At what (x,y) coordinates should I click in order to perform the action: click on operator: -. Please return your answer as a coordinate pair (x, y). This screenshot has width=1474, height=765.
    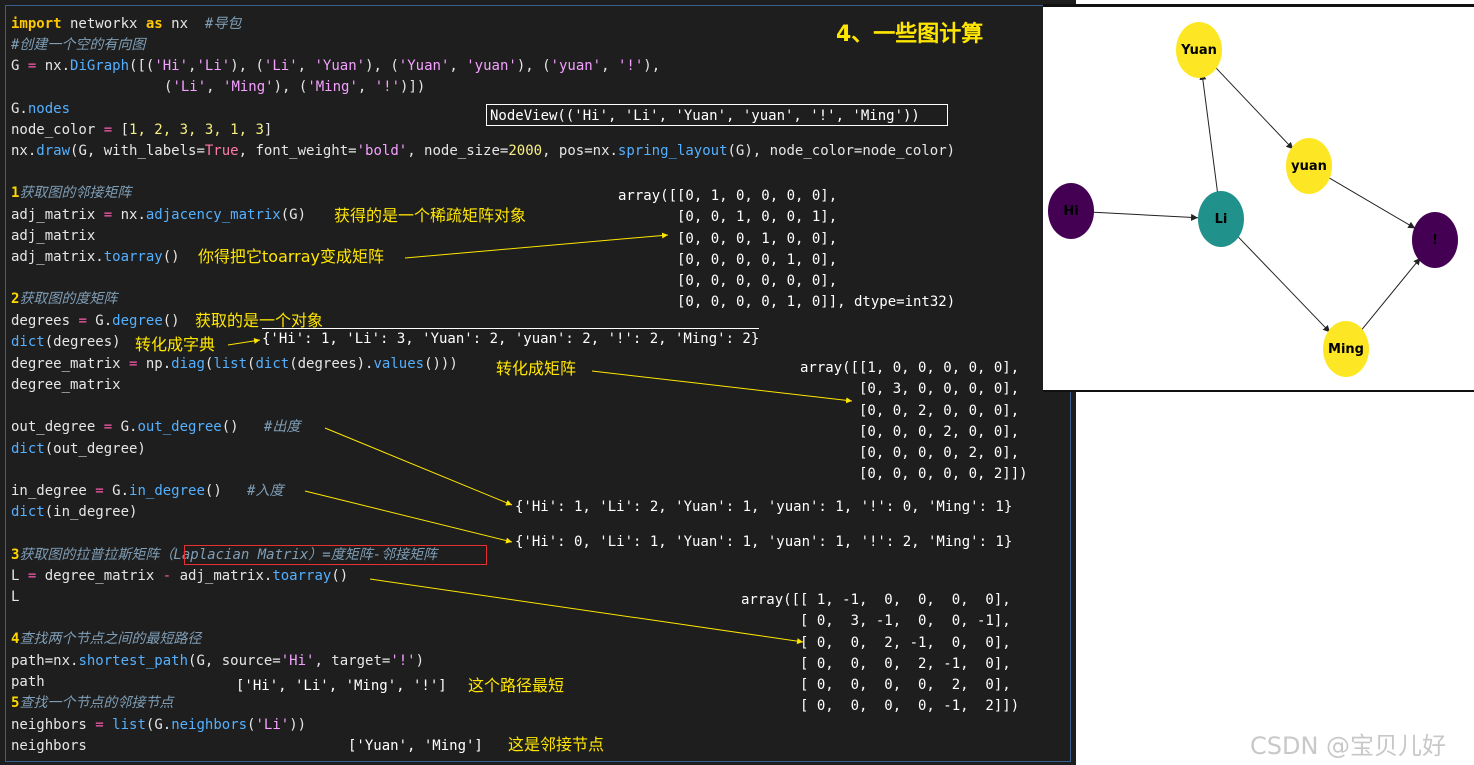
    Looking at the image, I should click on (167, 576).